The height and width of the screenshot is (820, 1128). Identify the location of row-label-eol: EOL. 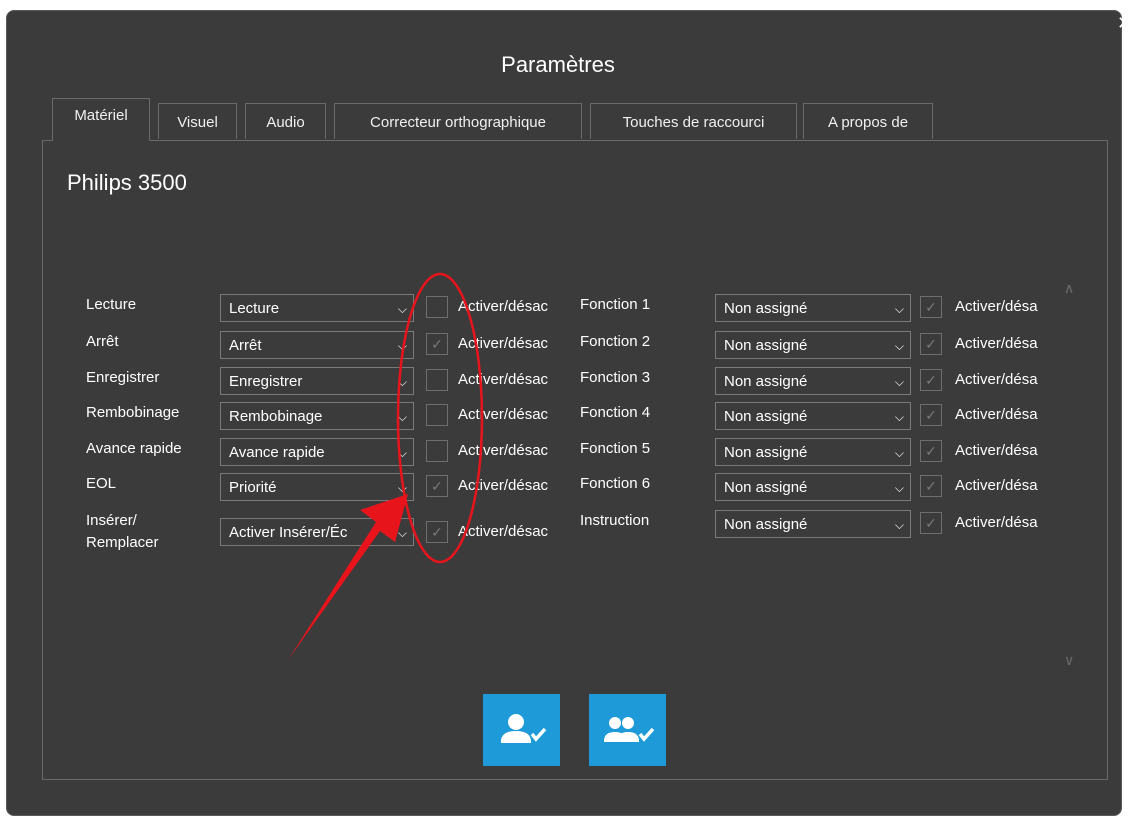
(101, 483).